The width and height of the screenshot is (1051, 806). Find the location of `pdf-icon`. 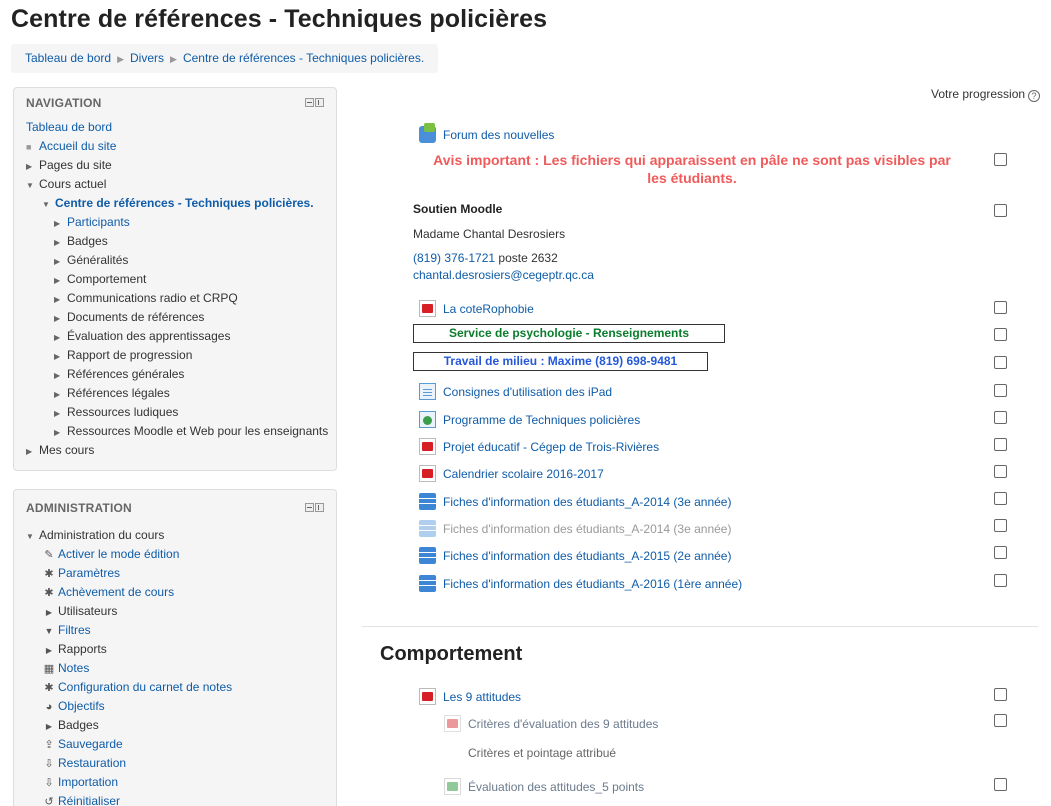

pdf-icon is located at coordinates (427, 473).